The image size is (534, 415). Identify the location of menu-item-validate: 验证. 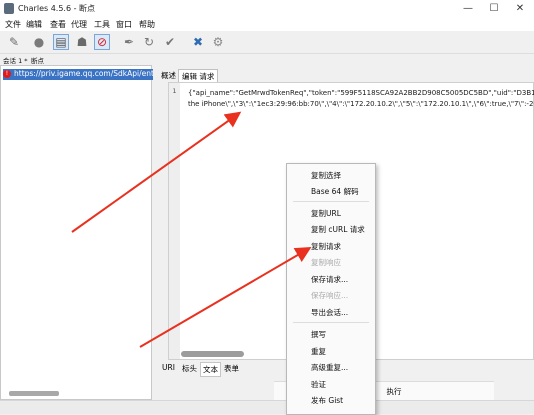
(318, 384).